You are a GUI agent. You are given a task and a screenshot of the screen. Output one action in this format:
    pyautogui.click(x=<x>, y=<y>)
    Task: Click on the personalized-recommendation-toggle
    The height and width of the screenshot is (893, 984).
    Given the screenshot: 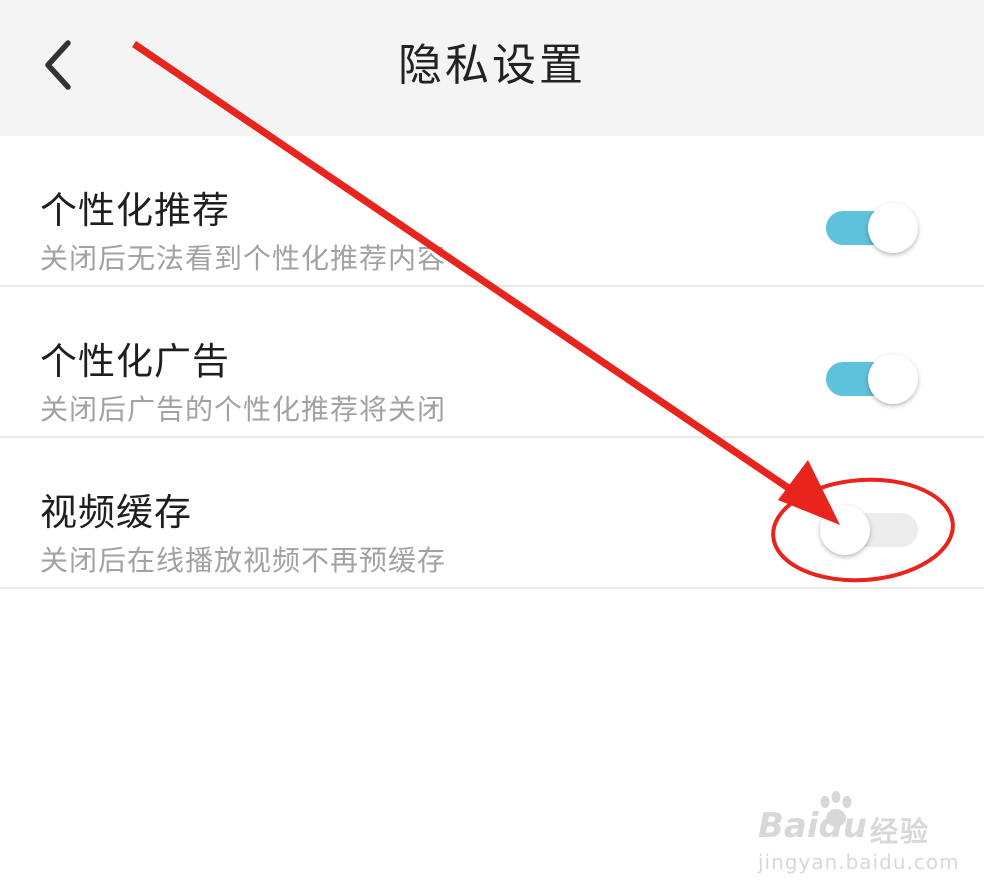 What is the action you would take?
    pyautogui.click(x=872, y=228)
    